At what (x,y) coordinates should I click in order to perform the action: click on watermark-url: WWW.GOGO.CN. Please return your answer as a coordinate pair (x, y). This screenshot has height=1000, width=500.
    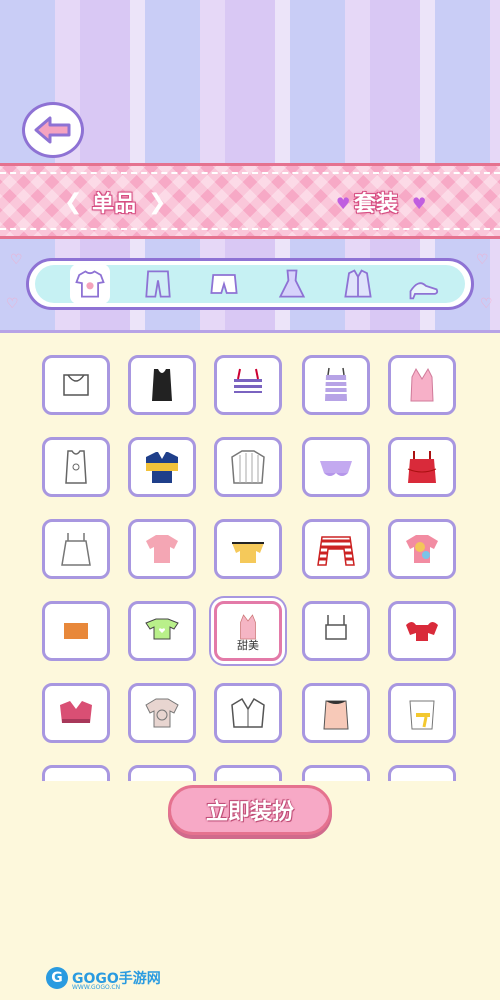
    Looking at the image, I should click on (96, 987).